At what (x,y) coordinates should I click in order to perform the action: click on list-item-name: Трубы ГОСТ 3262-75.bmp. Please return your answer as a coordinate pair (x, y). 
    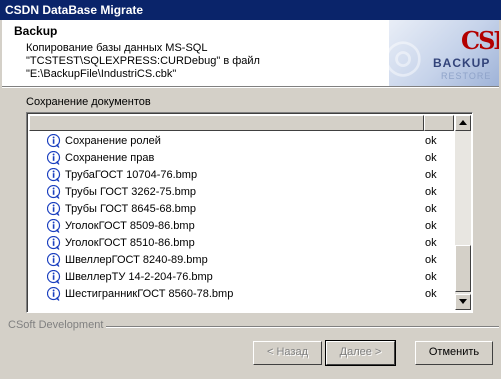
    Looking at the image, I should click on (131, 192).